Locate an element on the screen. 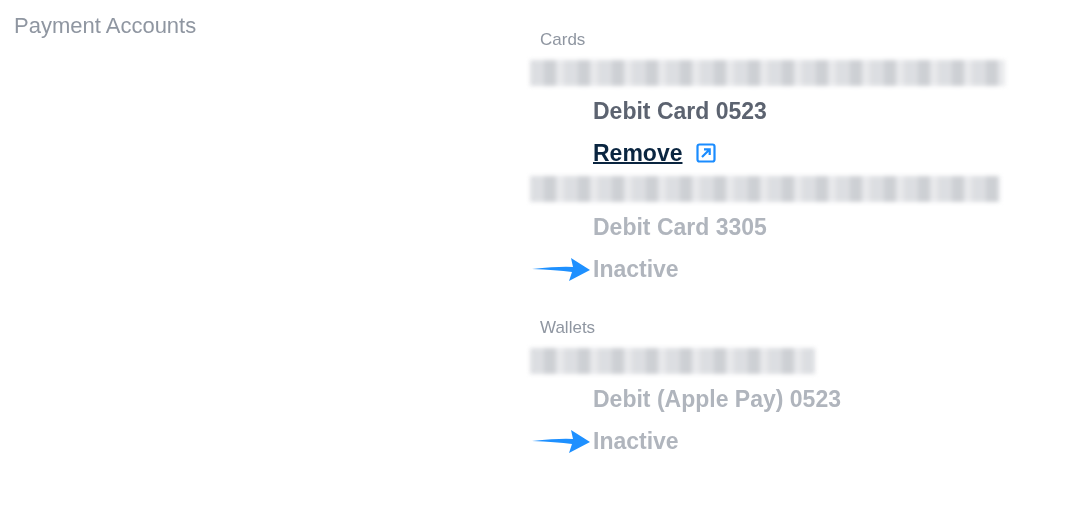 The height and width of the screenshot is (514, 1081). account-name: Debit Card 3305 is located at coordinates (680, 227).